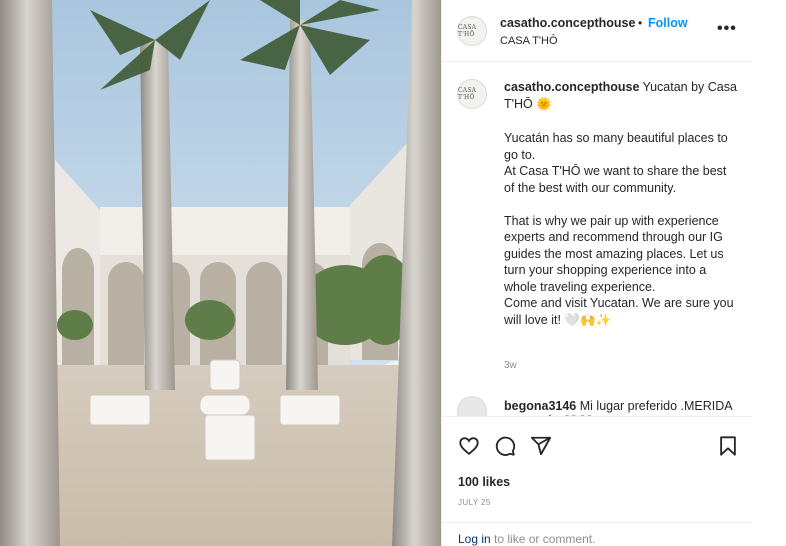 This screenshot has height=546, width=786. Describe the element at coordinates (727, 29) in the screenshot. I see `more-options-icon: •••` at that location.